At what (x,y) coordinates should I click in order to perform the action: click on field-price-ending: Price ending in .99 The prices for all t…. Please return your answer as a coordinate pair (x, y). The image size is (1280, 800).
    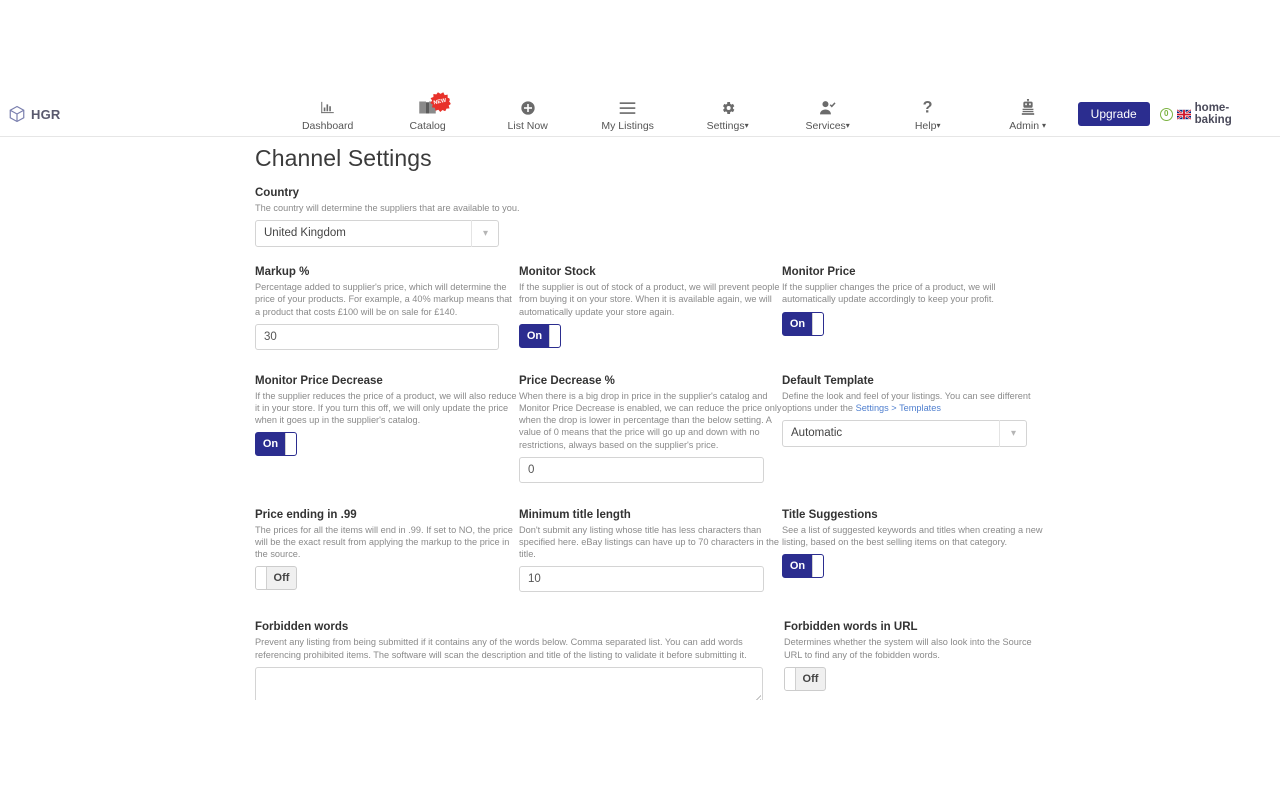
    Looking at the image, I should click on (386, 551).